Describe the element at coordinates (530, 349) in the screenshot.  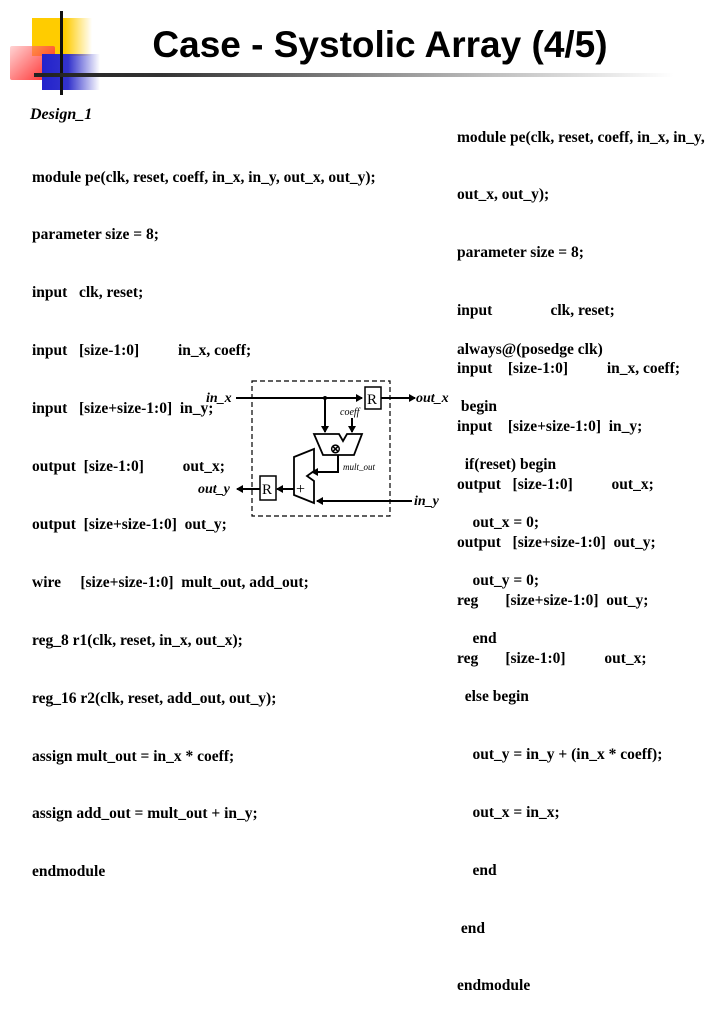
I see `code-line: always@(posedge clk)` at that location.